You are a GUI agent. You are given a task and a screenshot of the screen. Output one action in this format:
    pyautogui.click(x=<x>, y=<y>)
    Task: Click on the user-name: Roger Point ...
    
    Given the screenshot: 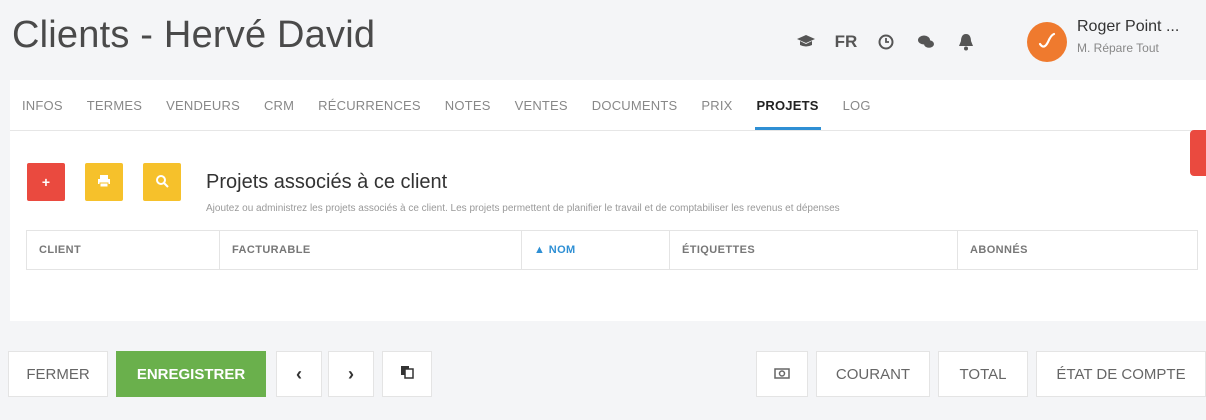 What is the action you would take?
    pyautogui.click(x=1128, y=27)
    